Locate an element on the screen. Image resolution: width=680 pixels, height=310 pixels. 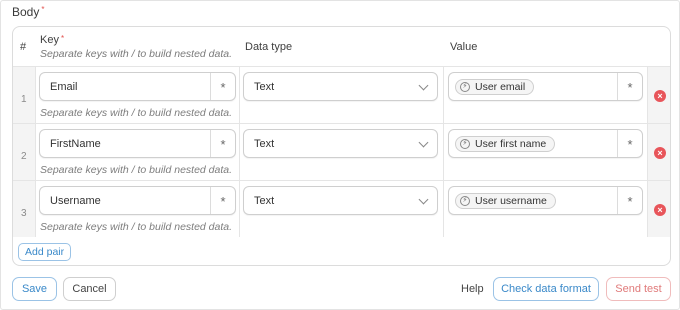
section-title: Body * is located at coordinates (28, 12).